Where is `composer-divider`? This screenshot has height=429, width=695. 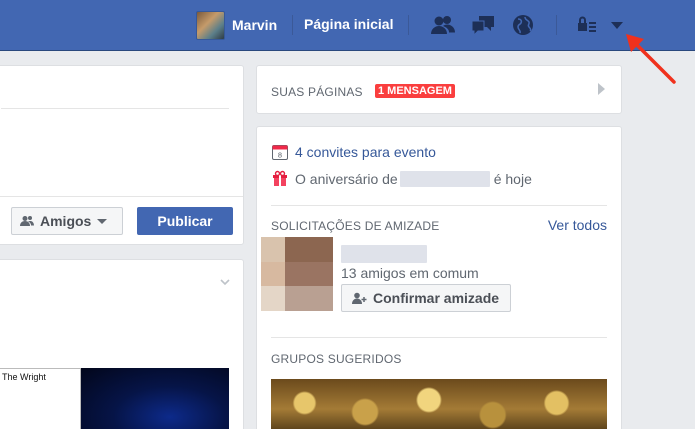 composer-divider is located at coordinates (115, 108).